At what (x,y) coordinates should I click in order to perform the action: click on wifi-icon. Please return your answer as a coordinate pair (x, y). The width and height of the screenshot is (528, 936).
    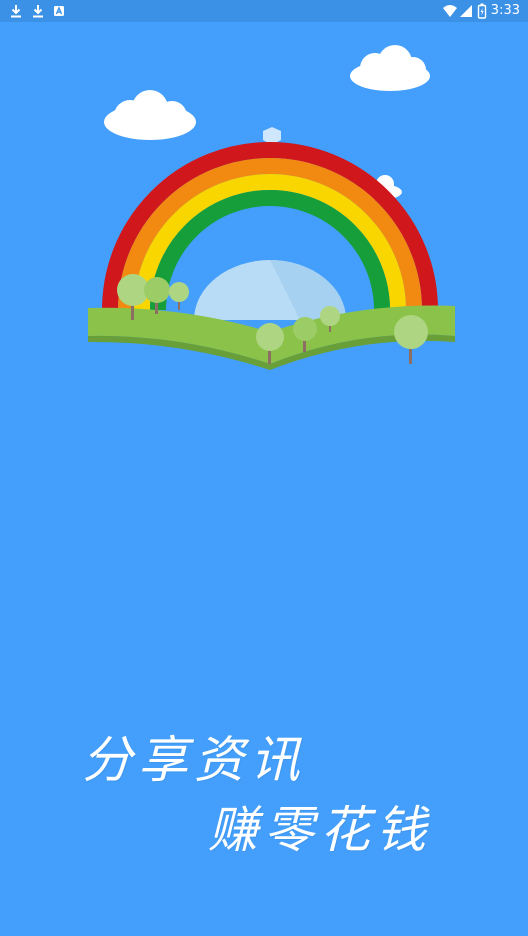
    Looking at the image, I should click on (450, 11).